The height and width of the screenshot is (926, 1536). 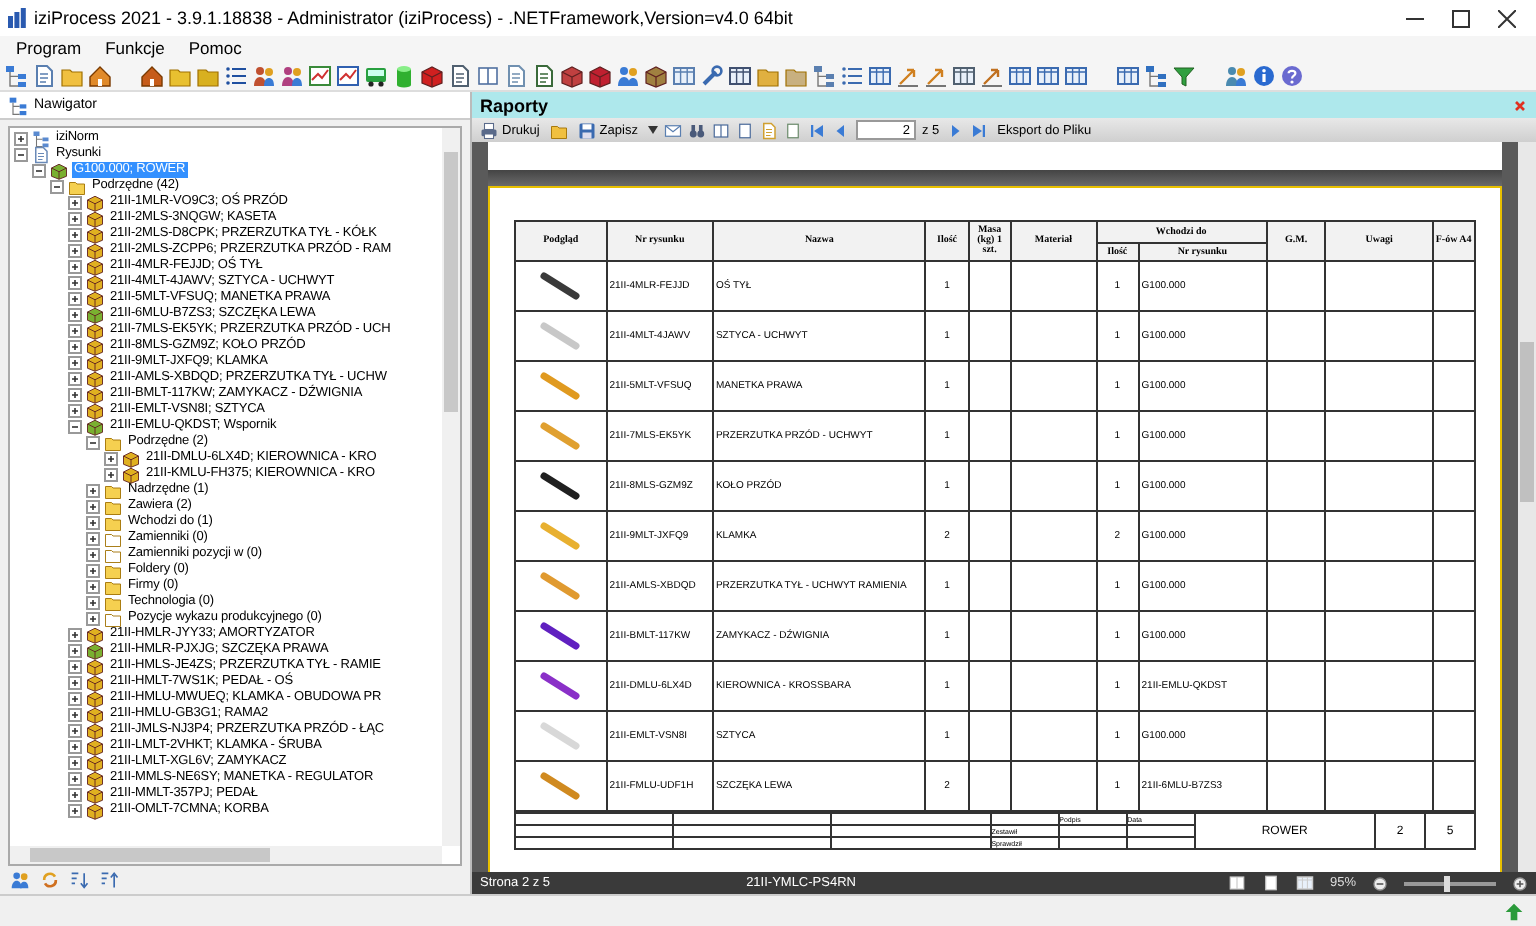 I want to click on close-button, so click(x=1507, y=18).